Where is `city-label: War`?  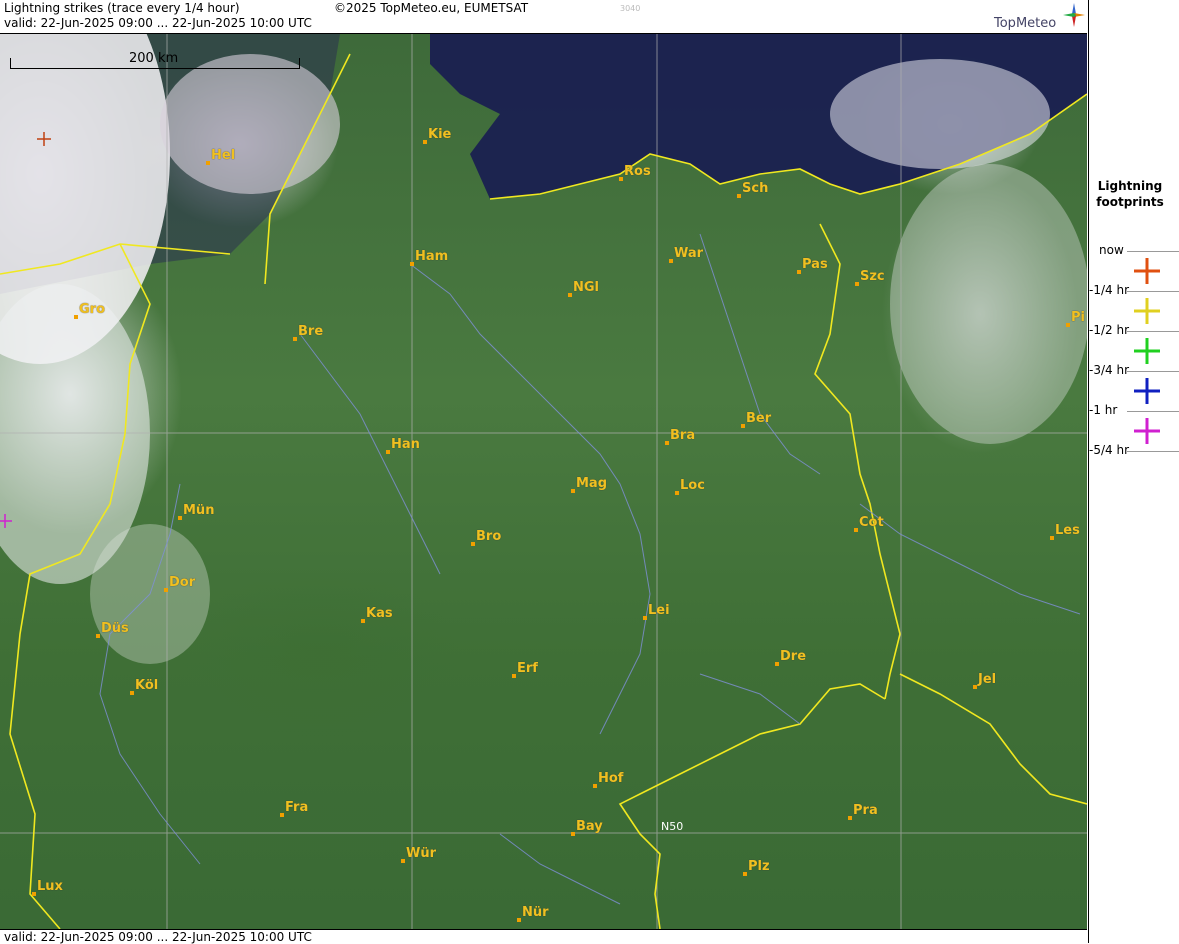 city-label: War is located at coordinates (689, 253).